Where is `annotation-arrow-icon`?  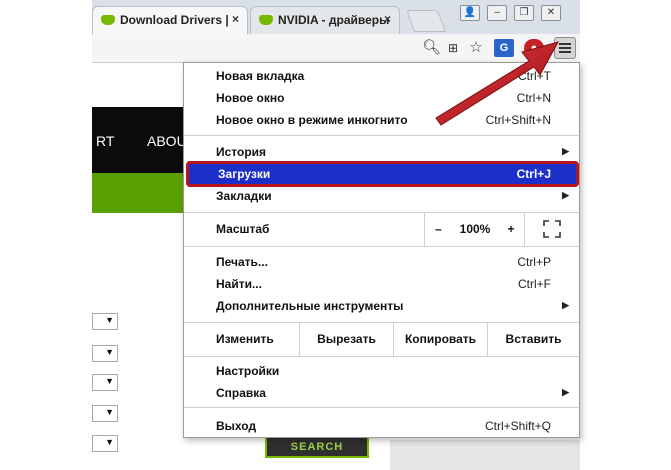
annotation-arrow-icon is located at coordinates (497, 83).